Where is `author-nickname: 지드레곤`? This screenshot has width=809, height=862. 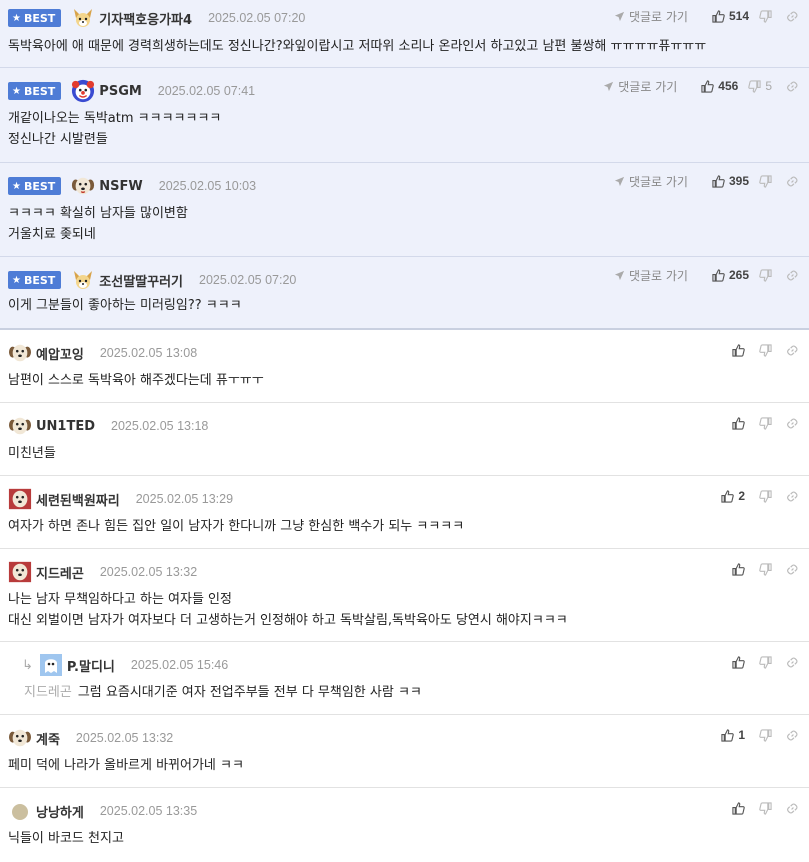 author-nickname: 지드레곤 is located at coordinates (60, 572).